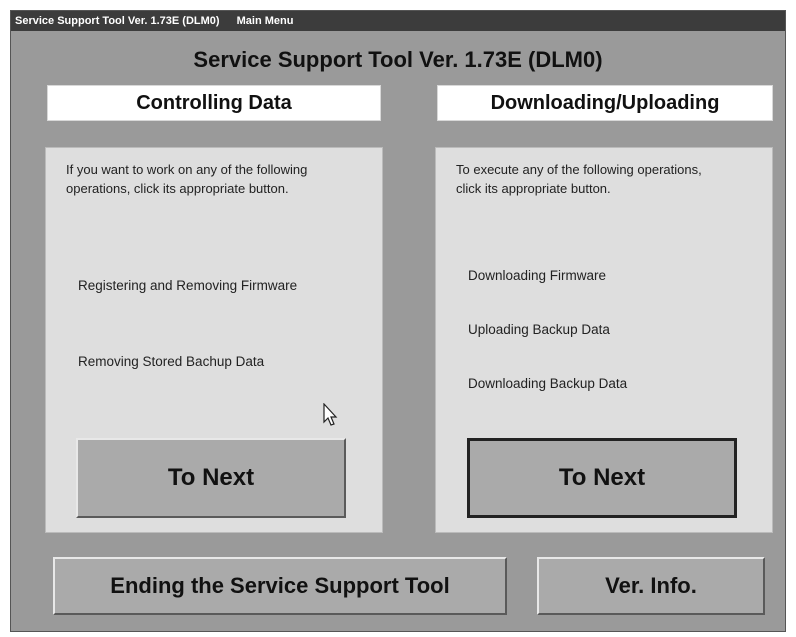 This screenshot has height=637, width=796. What do you see at coordinates (214, 103) in the screenshot?
I see `controlling-data-header: Controlling Data` at bounding box center [214, 103].